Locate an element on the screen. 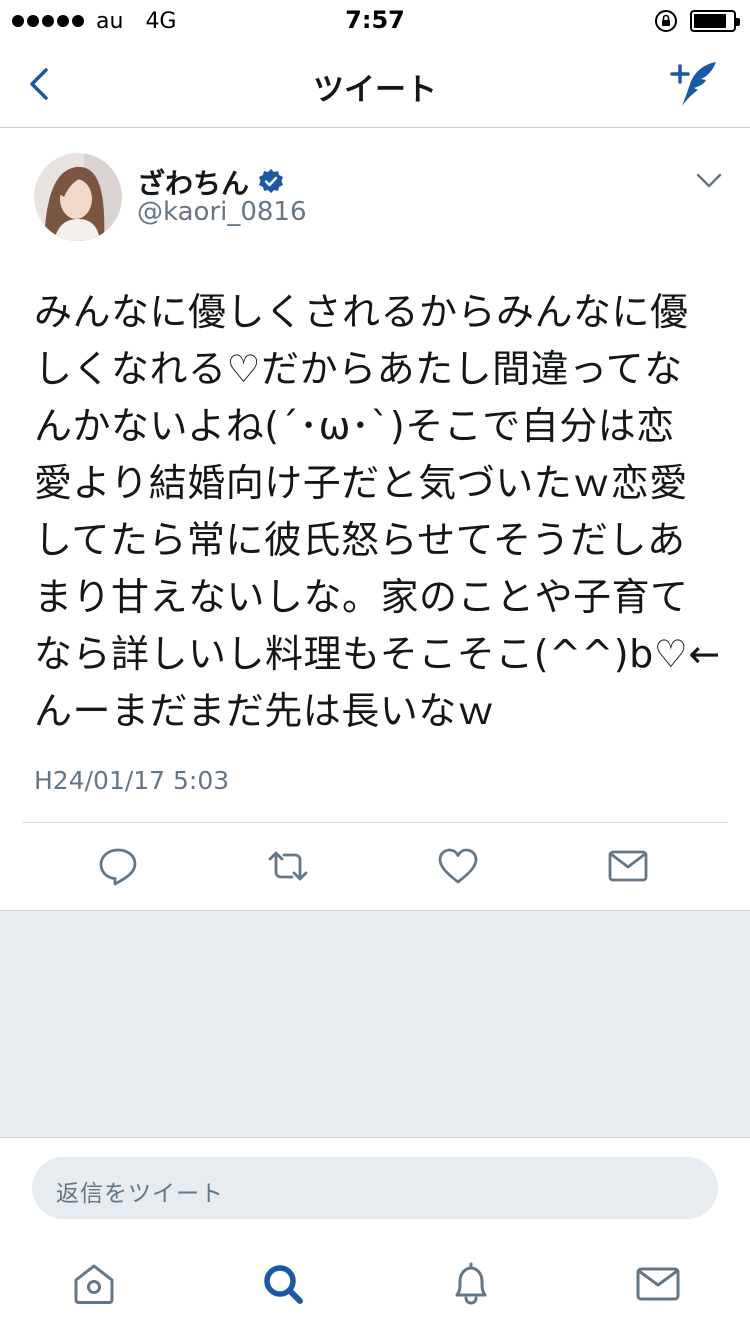 Image resolution: width=750 pixels, height=1334 pixels. reply-button is located at coordinates (118, 866).